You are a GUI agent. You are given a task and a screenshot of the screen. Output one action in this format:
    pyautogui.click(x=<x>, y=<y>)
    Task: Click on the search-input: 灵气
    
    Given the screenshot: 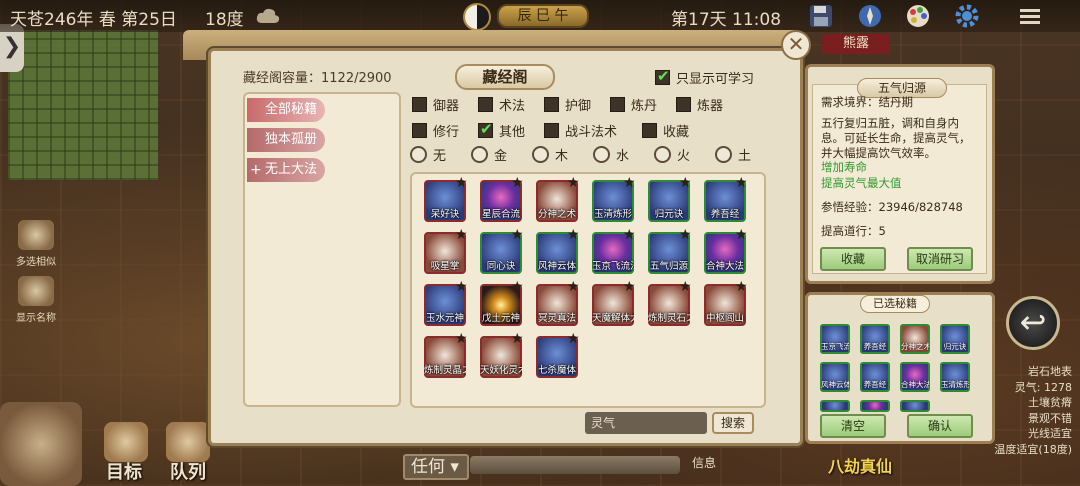 What is the action you would take?
    pyautogui.click(x=646, y=423)
    